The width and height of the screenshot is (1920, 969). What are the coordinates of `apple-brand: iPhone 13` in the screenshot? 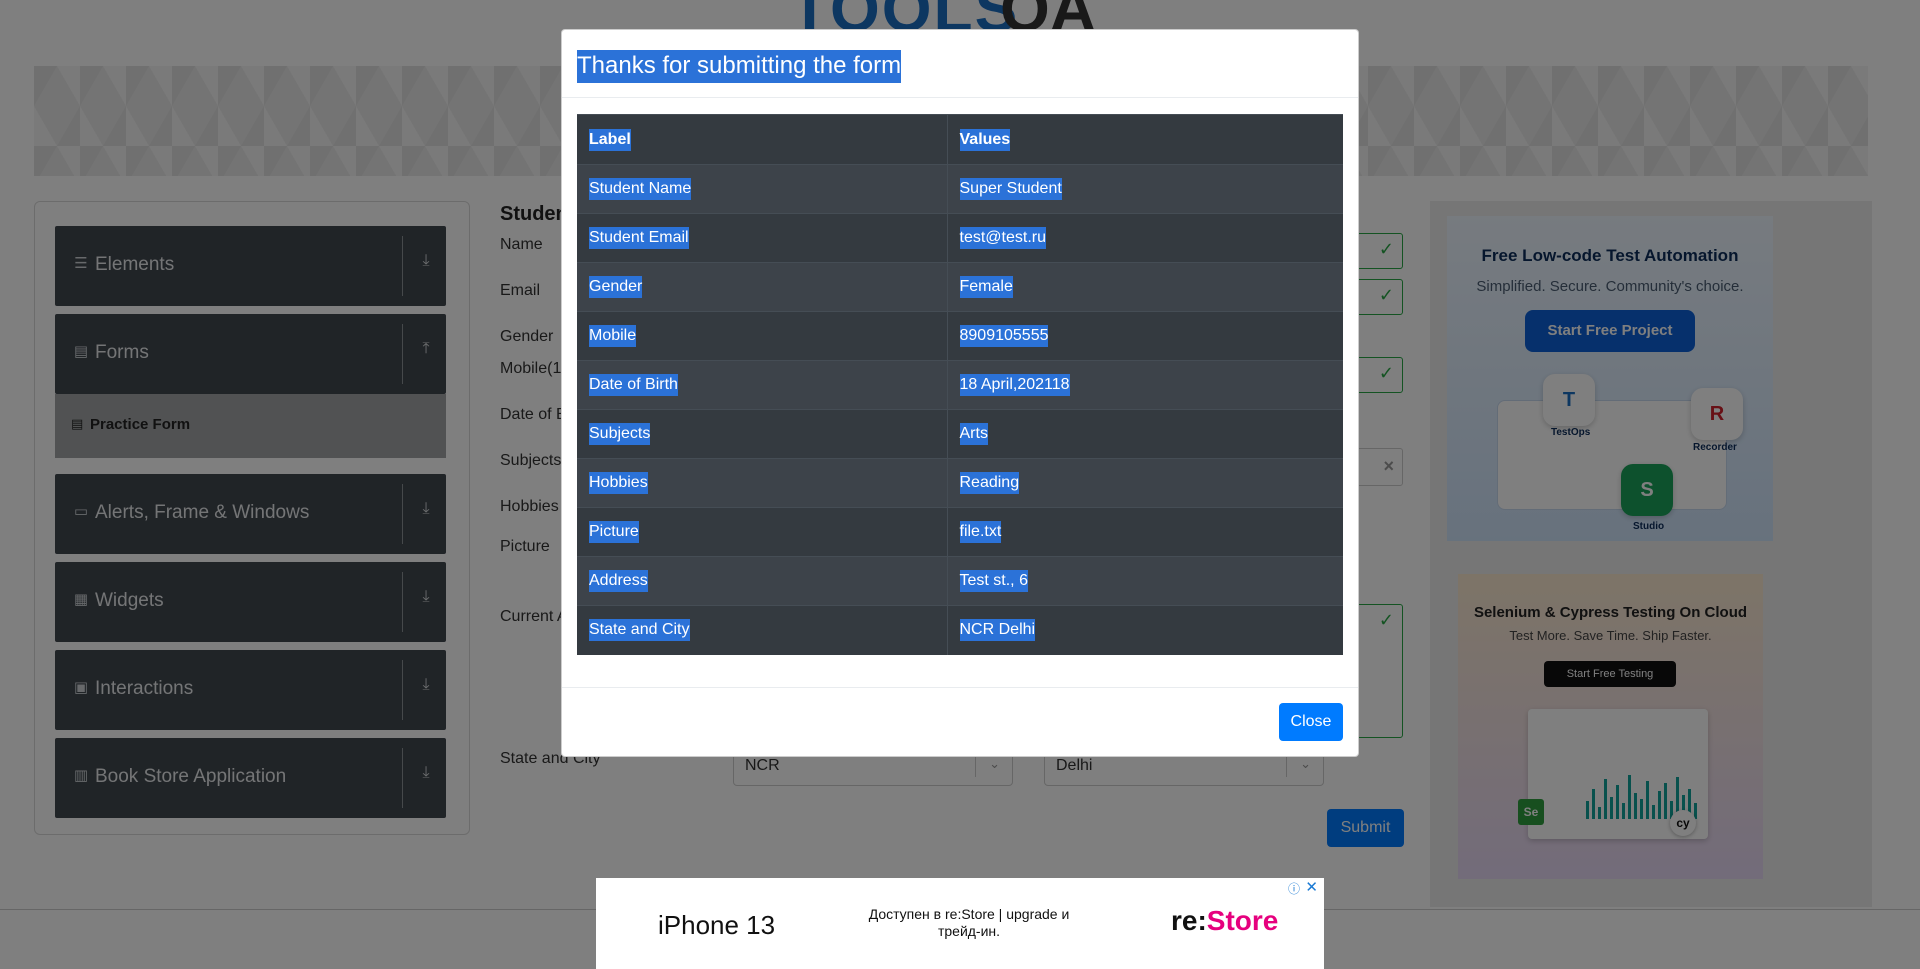 It's located at (717, 925).